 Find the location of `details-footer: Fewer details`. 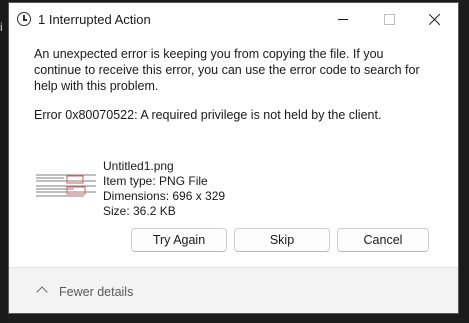

details-footer: Fewer details is located at coordinates (233, 290).